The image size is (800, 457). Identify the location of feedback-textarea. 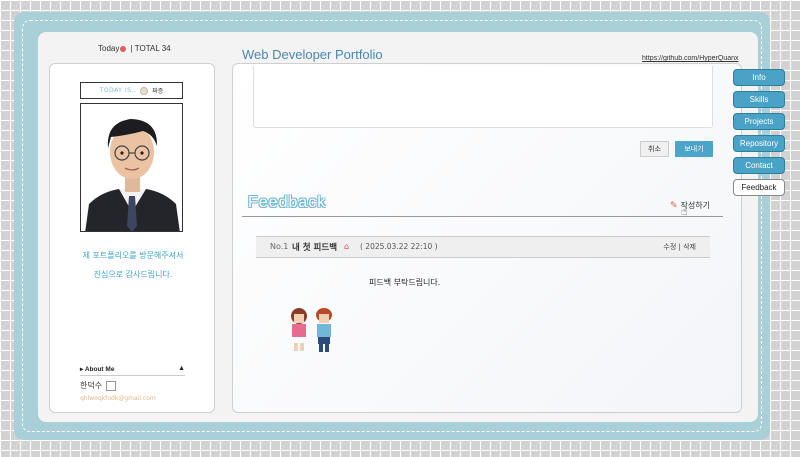
(483, 97).